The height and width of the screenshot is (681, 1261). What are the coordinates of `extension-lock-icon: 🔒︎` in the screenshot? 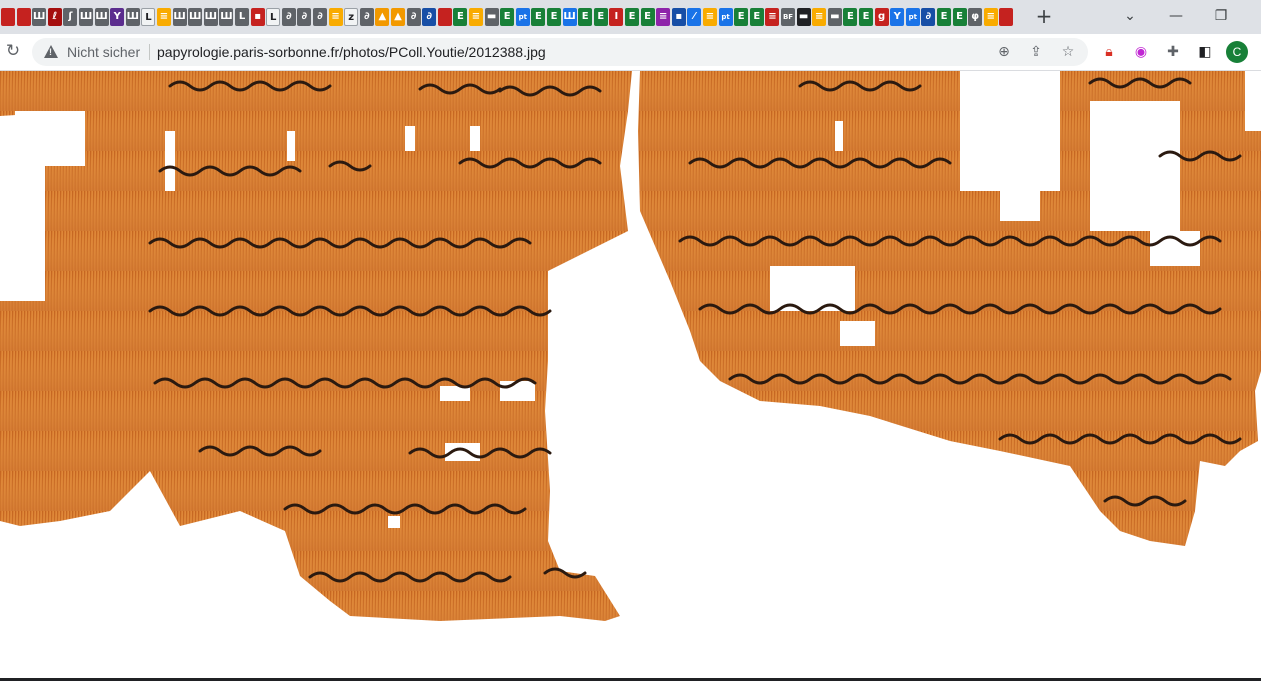 It's located at (1109, 52).